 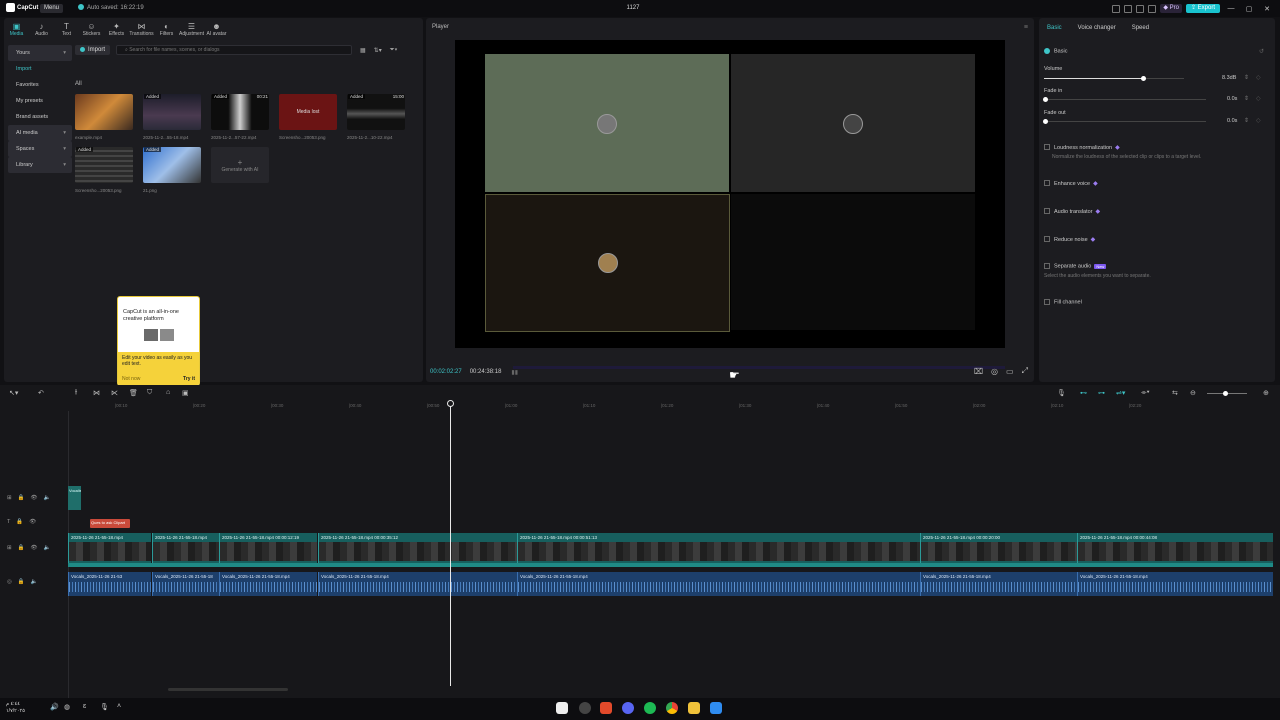 What do you see at coordinates (1202, 8) in the screenshot?
I see `export-button: ⇪ Export` at bounding box center [1202, 8].